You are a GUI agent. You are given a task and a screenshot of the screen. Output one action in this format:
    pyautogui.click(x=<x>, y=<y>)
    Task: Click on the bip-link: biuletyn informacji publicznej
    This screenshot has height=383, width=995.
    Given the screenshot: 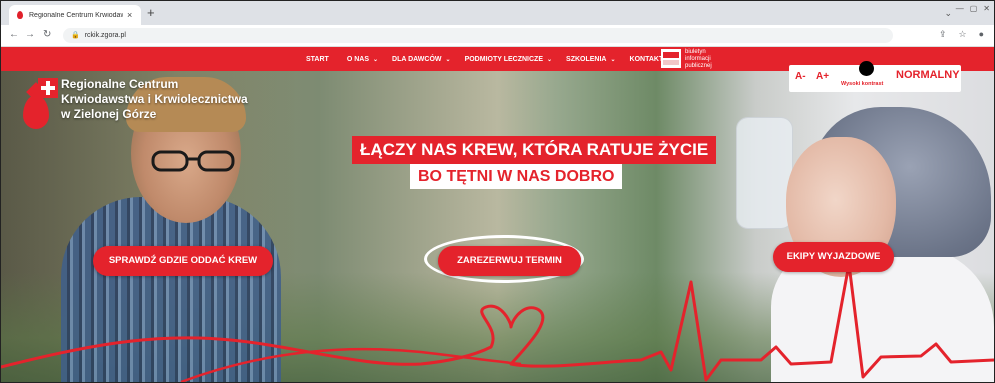 What is the action you would take?
    pyautogui.click(x=686, y=59)
    